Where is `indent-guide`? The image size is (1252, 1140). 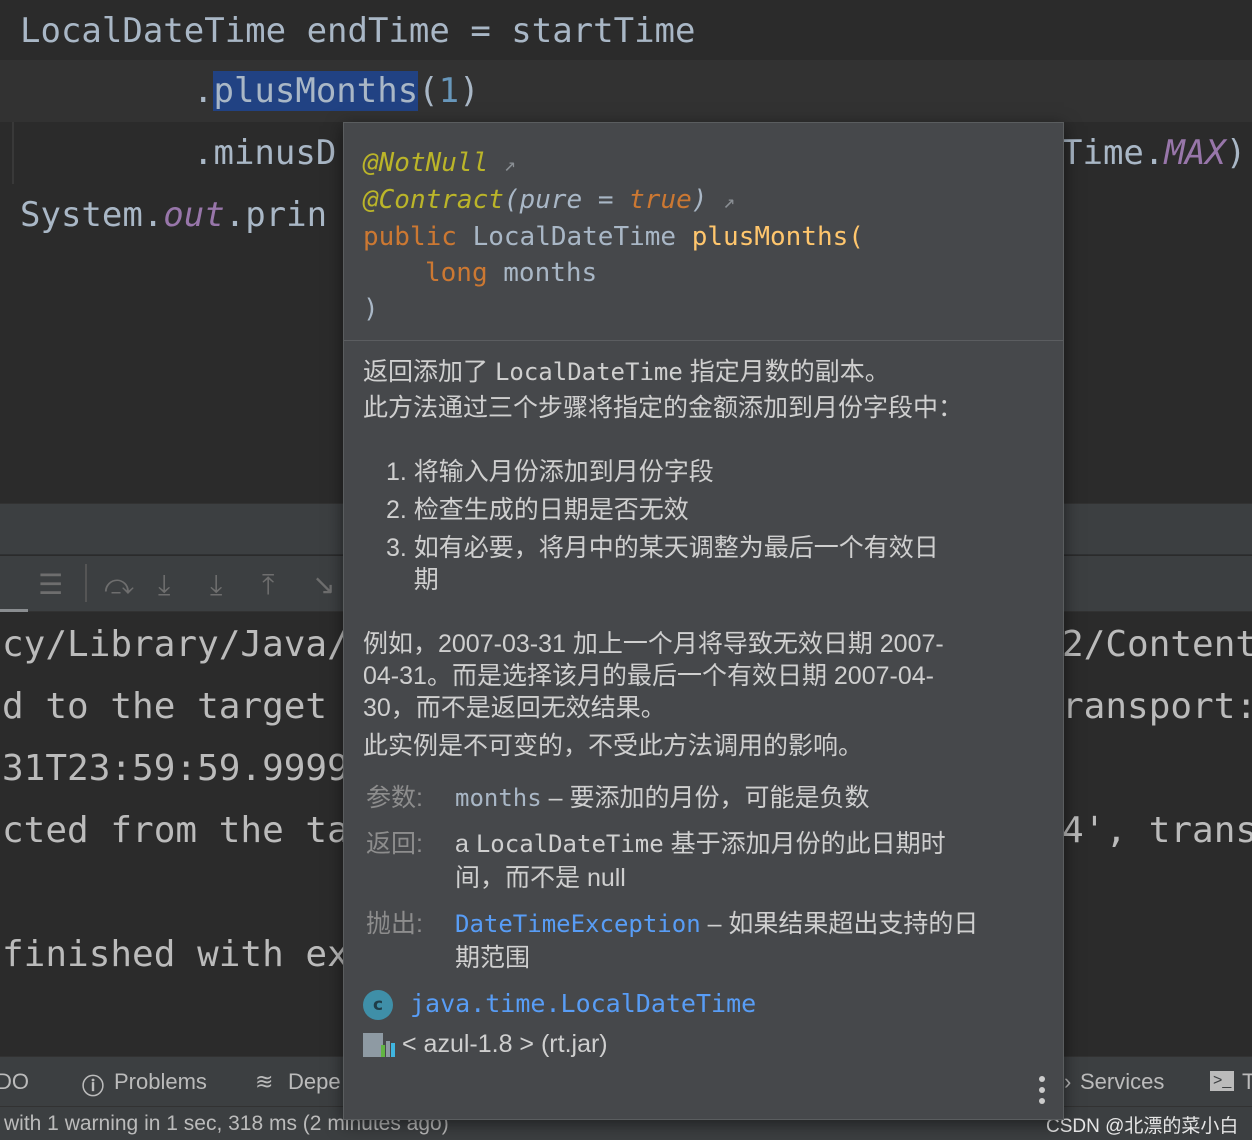 indent-guide is located at coordinates (13, 153).